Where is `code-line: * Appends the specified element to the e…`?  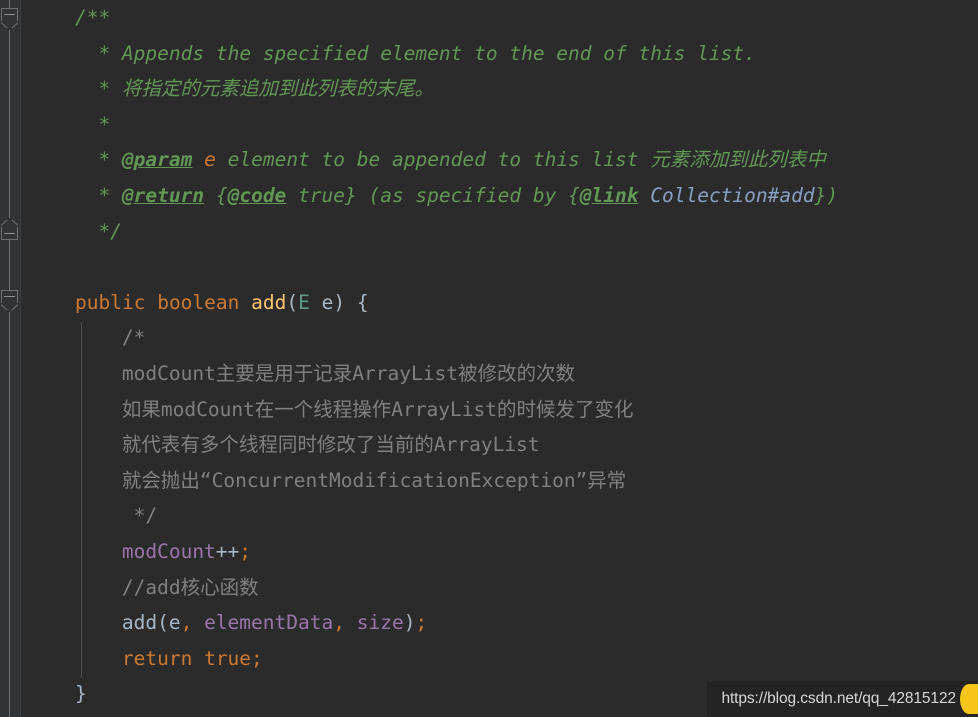 code-line: * Appends the specified element to the e… is located at coordinates (499, 54).